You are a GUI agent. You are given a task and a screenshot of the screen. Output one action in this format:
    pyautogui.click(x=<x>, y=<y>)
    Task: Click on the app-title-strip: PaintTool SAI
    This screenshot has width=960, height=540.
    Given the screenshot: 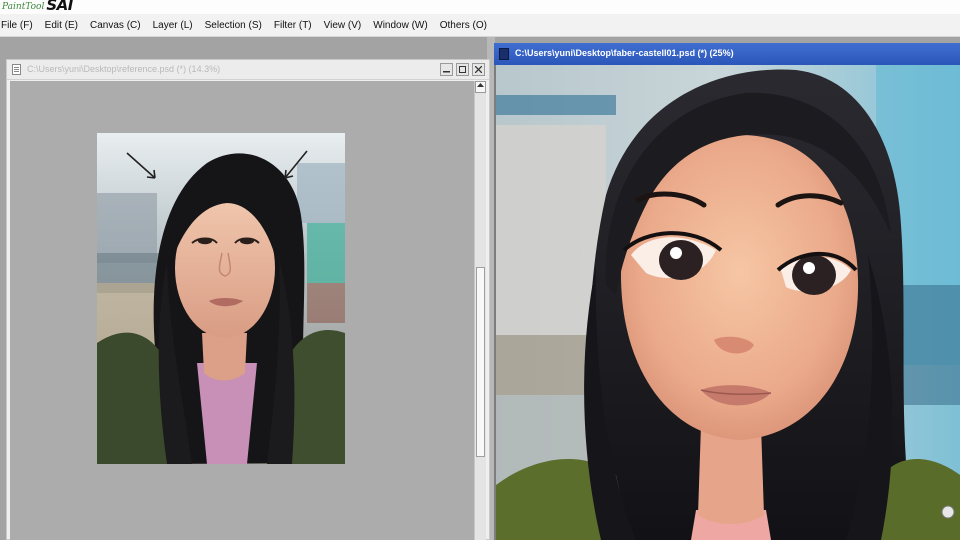 What is the action you would take?
    pyautogui.click(x=480, y=7)
    